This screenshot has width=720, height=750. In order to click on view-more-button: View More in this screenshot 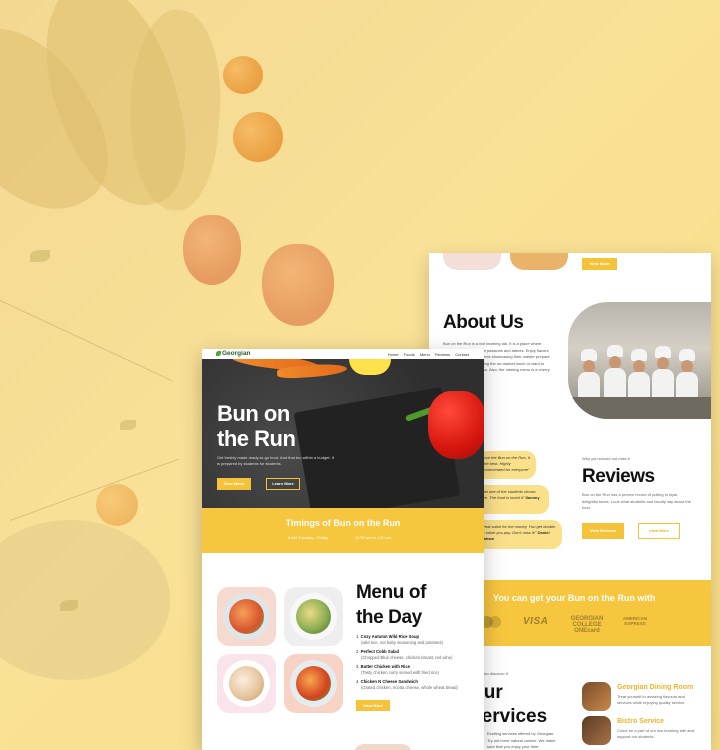, I will do `click(599, 264)`.